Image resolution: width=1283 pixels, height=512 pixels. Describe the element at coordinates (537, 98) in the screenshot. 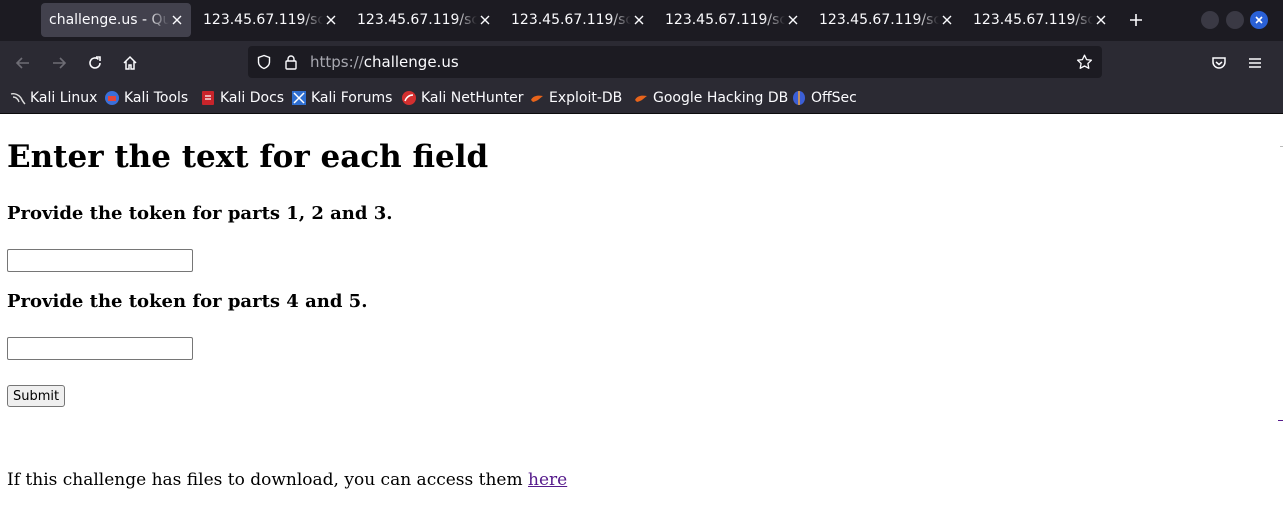

I see `exploit-db-icon` at that location.